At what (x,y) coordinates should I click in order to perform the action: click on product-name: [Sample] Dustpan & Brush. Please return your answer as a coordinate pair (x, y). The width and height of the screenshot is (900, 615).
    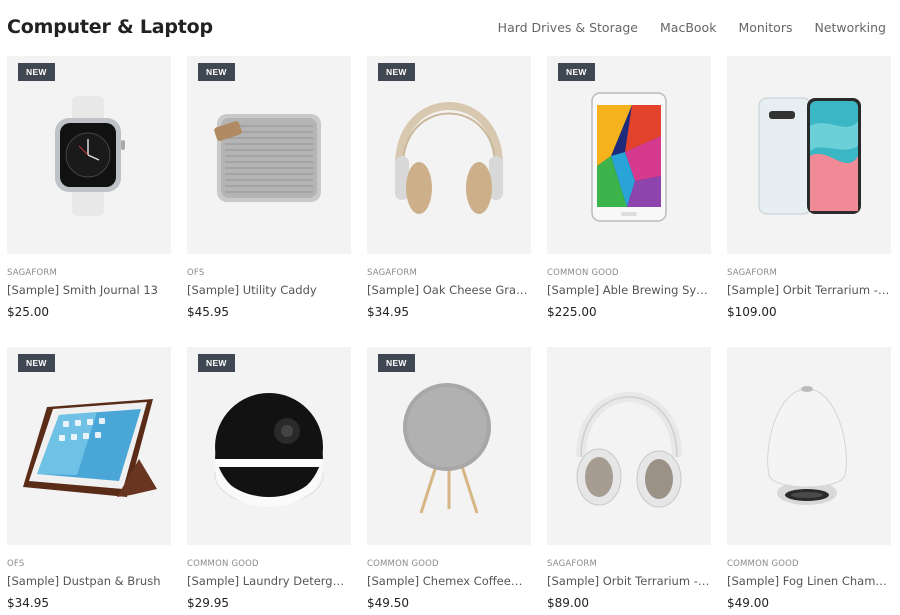
    Looking at the image, I should click on (89, 581).